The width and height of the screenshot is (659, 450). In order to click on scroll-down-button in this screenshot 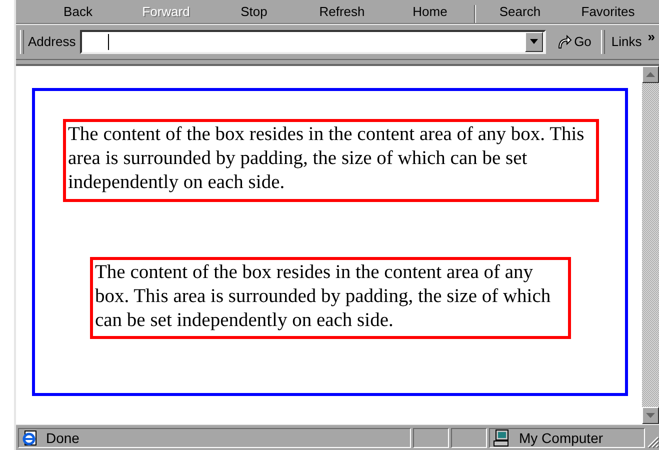, I will do `click(650, 415)`.